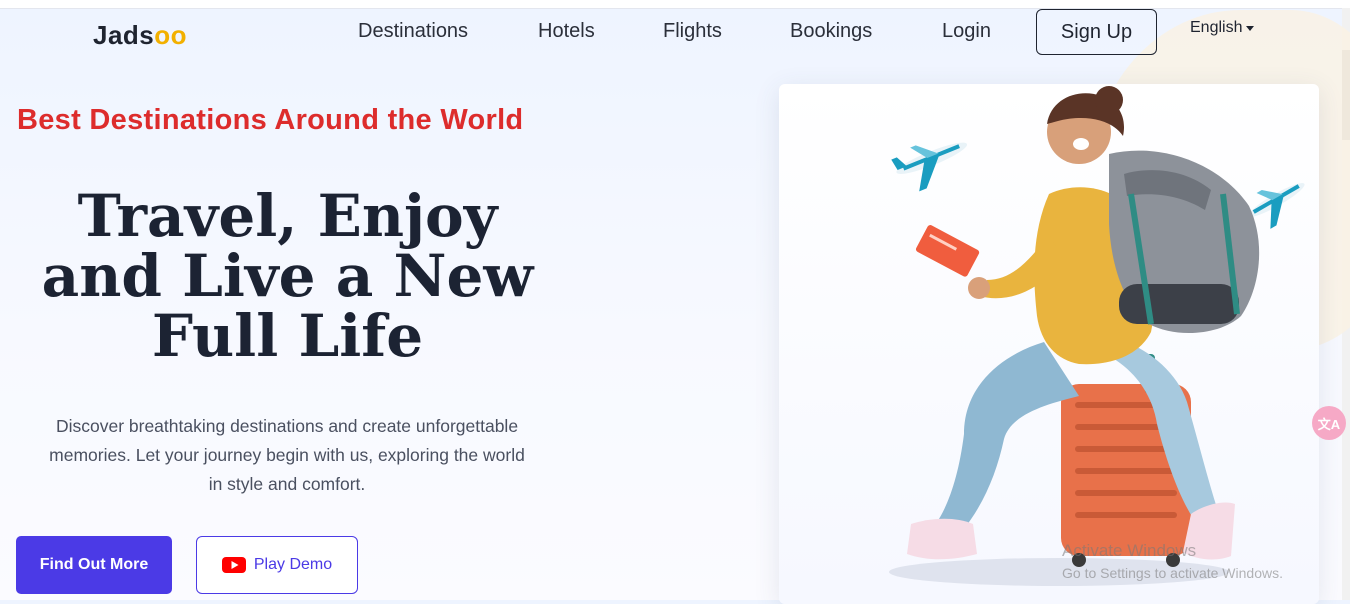 The image size is (1350, 604). What do you see at coordinates (1129, 550) in the screenshot?
I see `windows-watermark-title: Activate Windows` at bounding box center [1129, 550].